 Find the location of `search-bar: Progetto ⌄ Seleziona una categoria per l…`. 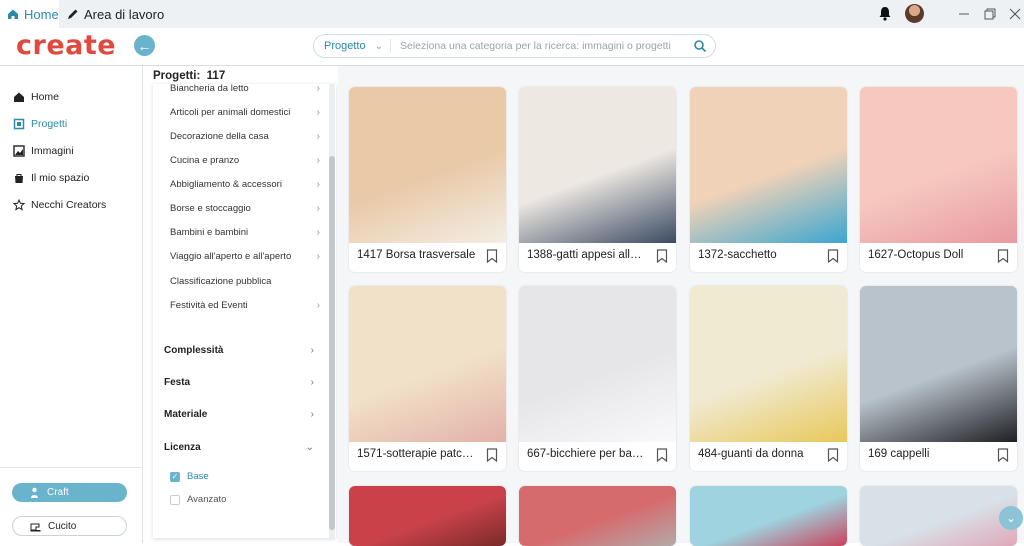

search-bar: Progetto ⌄ Seleziona una categoria per l… is located at coordinates (514, 46).